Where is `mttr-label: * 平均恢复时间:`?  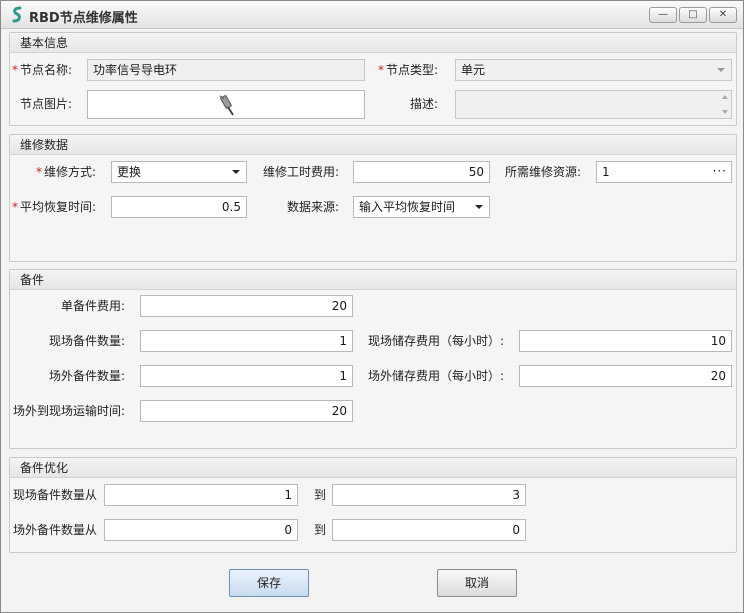
mttr-label: * 平均恢复时间: is located at coordinates (54, 207).